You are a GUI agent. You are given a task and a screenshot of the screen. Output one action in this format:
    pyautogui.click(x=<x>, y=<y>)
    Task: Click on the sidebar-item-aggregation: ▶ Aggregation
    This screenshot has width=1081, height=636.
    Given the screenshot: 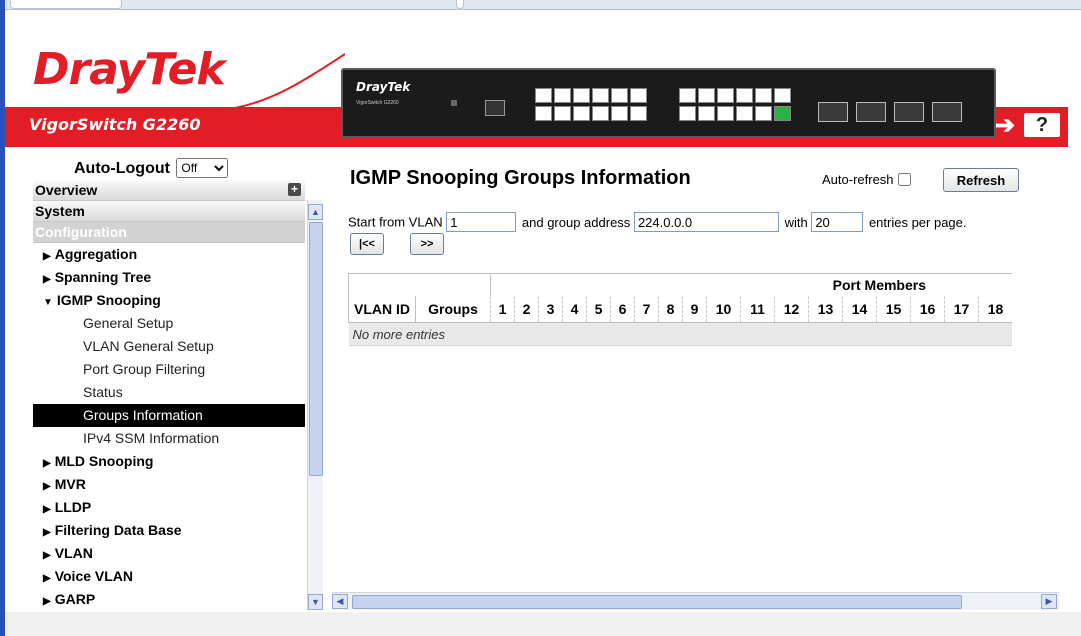 What is the action you would take?
    pyautogui.click(x=169, y=254)
    